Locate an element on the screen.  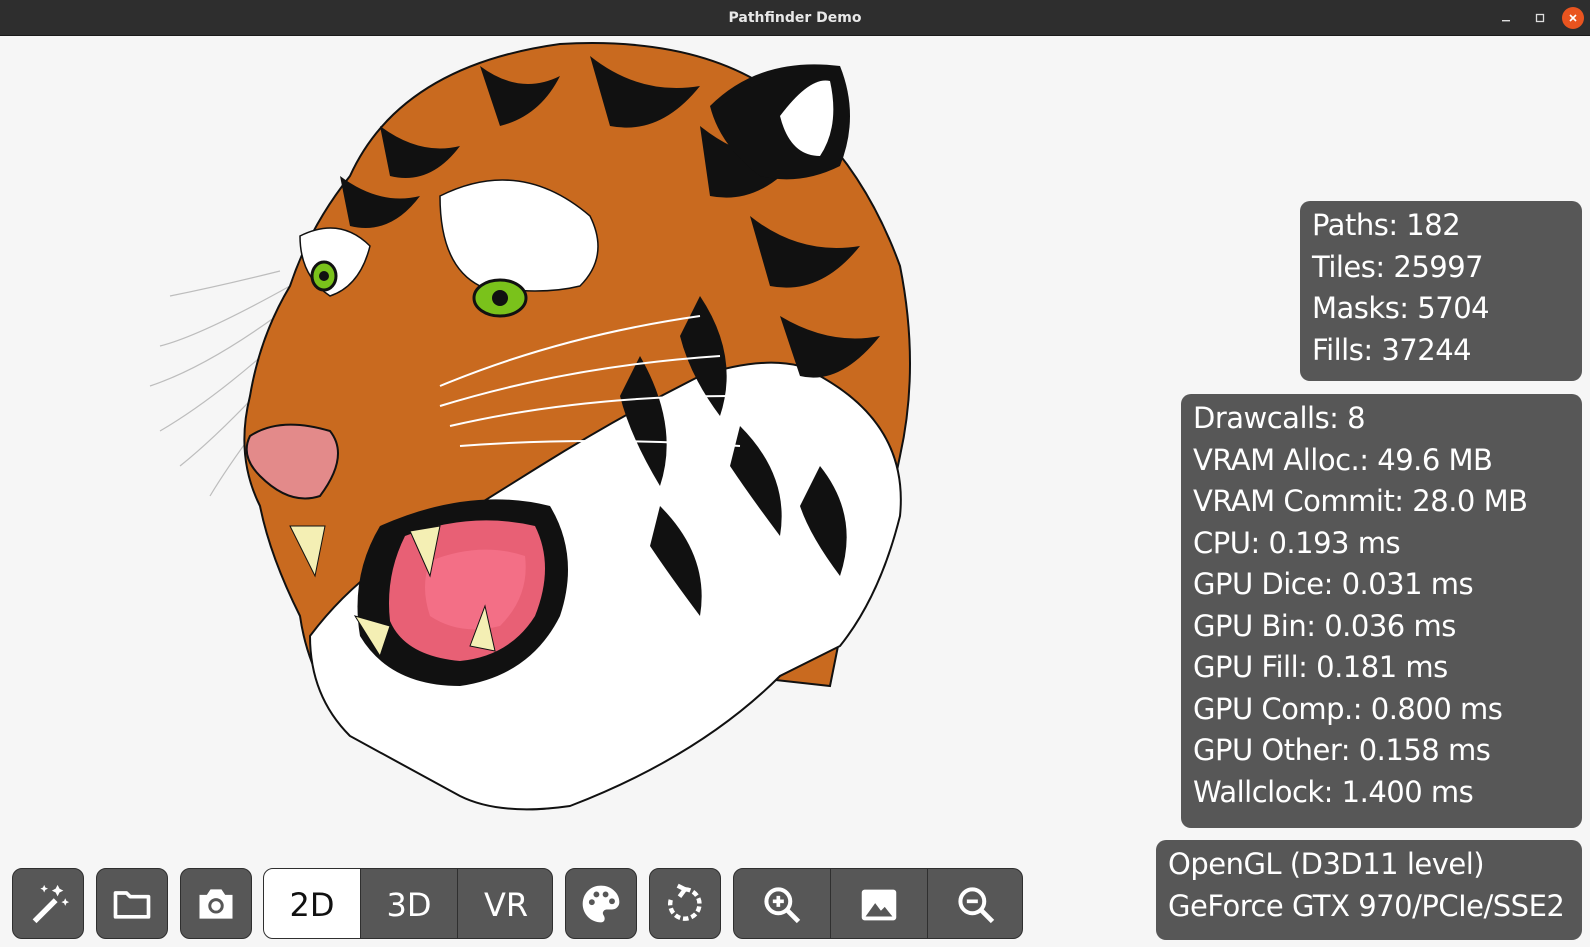
stat-gpu-bin: GPU Bin: 0.036 ms is located at coordinates (1324, 625).